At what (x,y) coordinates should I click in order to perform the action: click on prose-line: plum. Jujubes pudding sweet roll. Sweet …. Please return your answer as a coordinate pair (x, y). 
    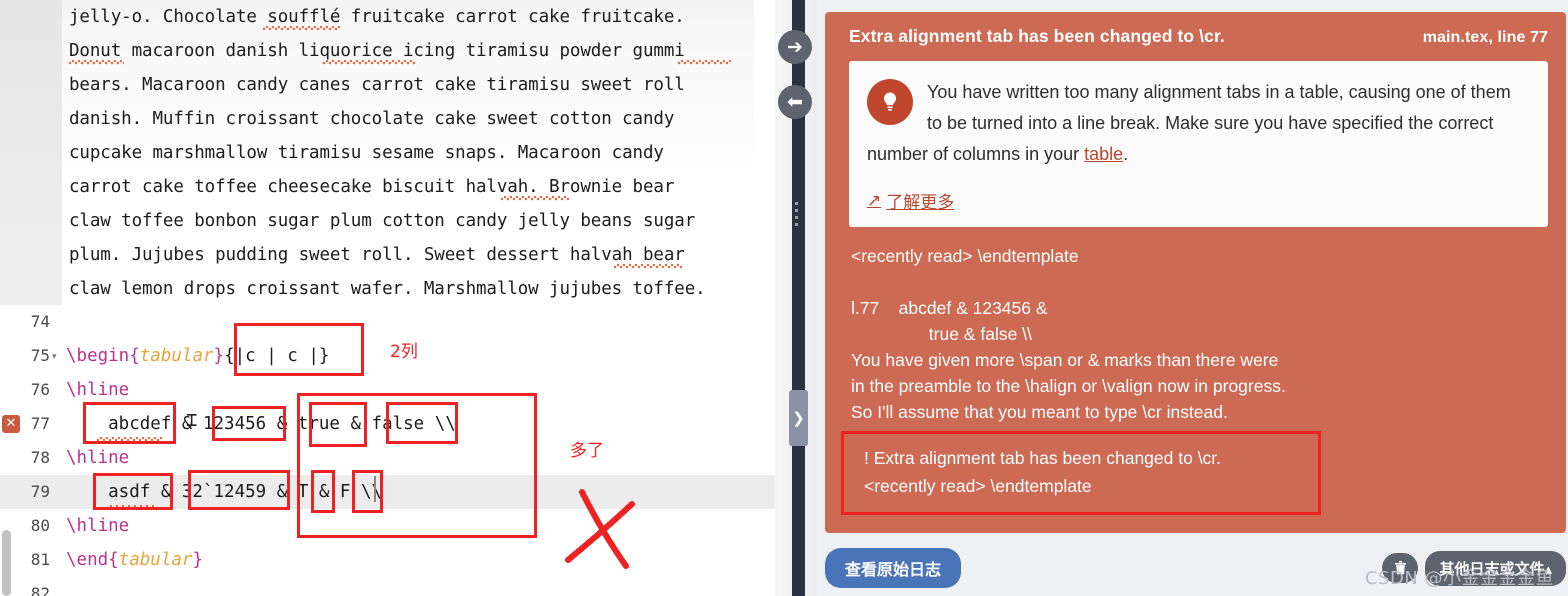
    Looking at the image, I should click on (377, 255).